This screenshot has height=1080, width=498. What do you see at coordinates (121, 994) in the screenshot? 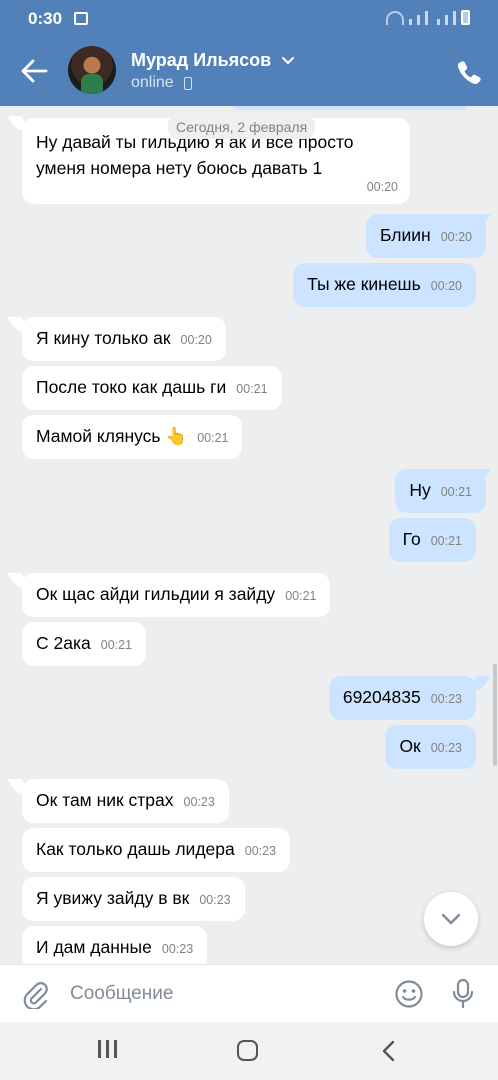
I see `message-input: Сообщение` at bounding box center [121, 994].